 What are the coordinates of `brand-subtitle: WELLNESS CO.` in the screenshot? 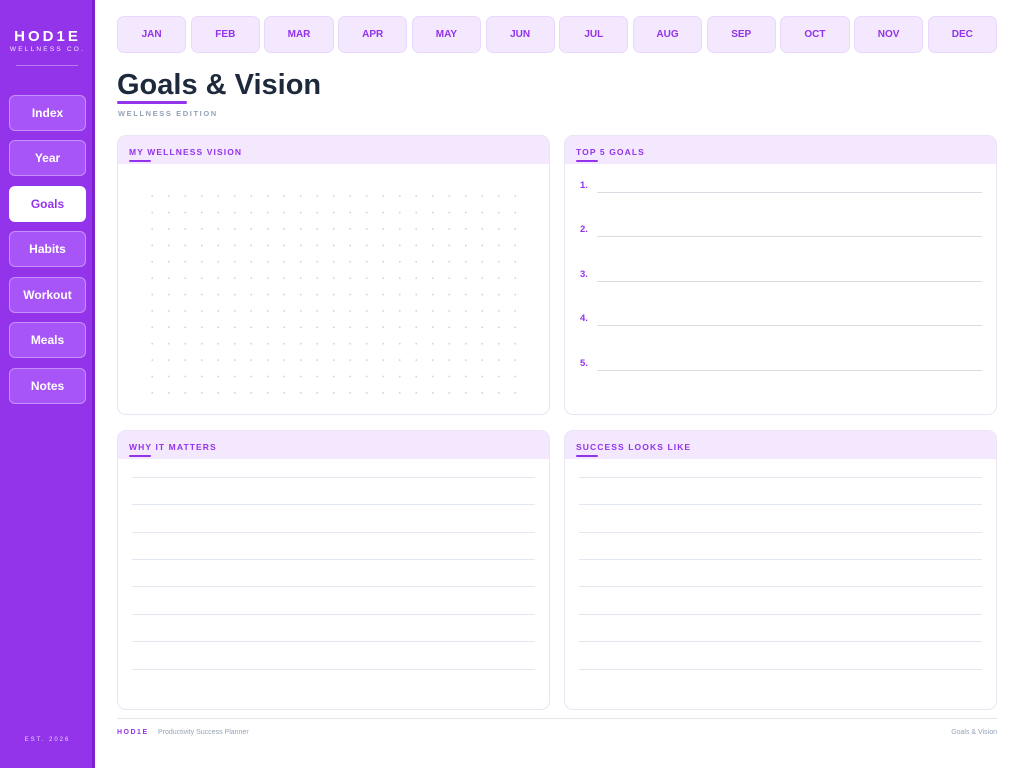 It's located at (47, 49).